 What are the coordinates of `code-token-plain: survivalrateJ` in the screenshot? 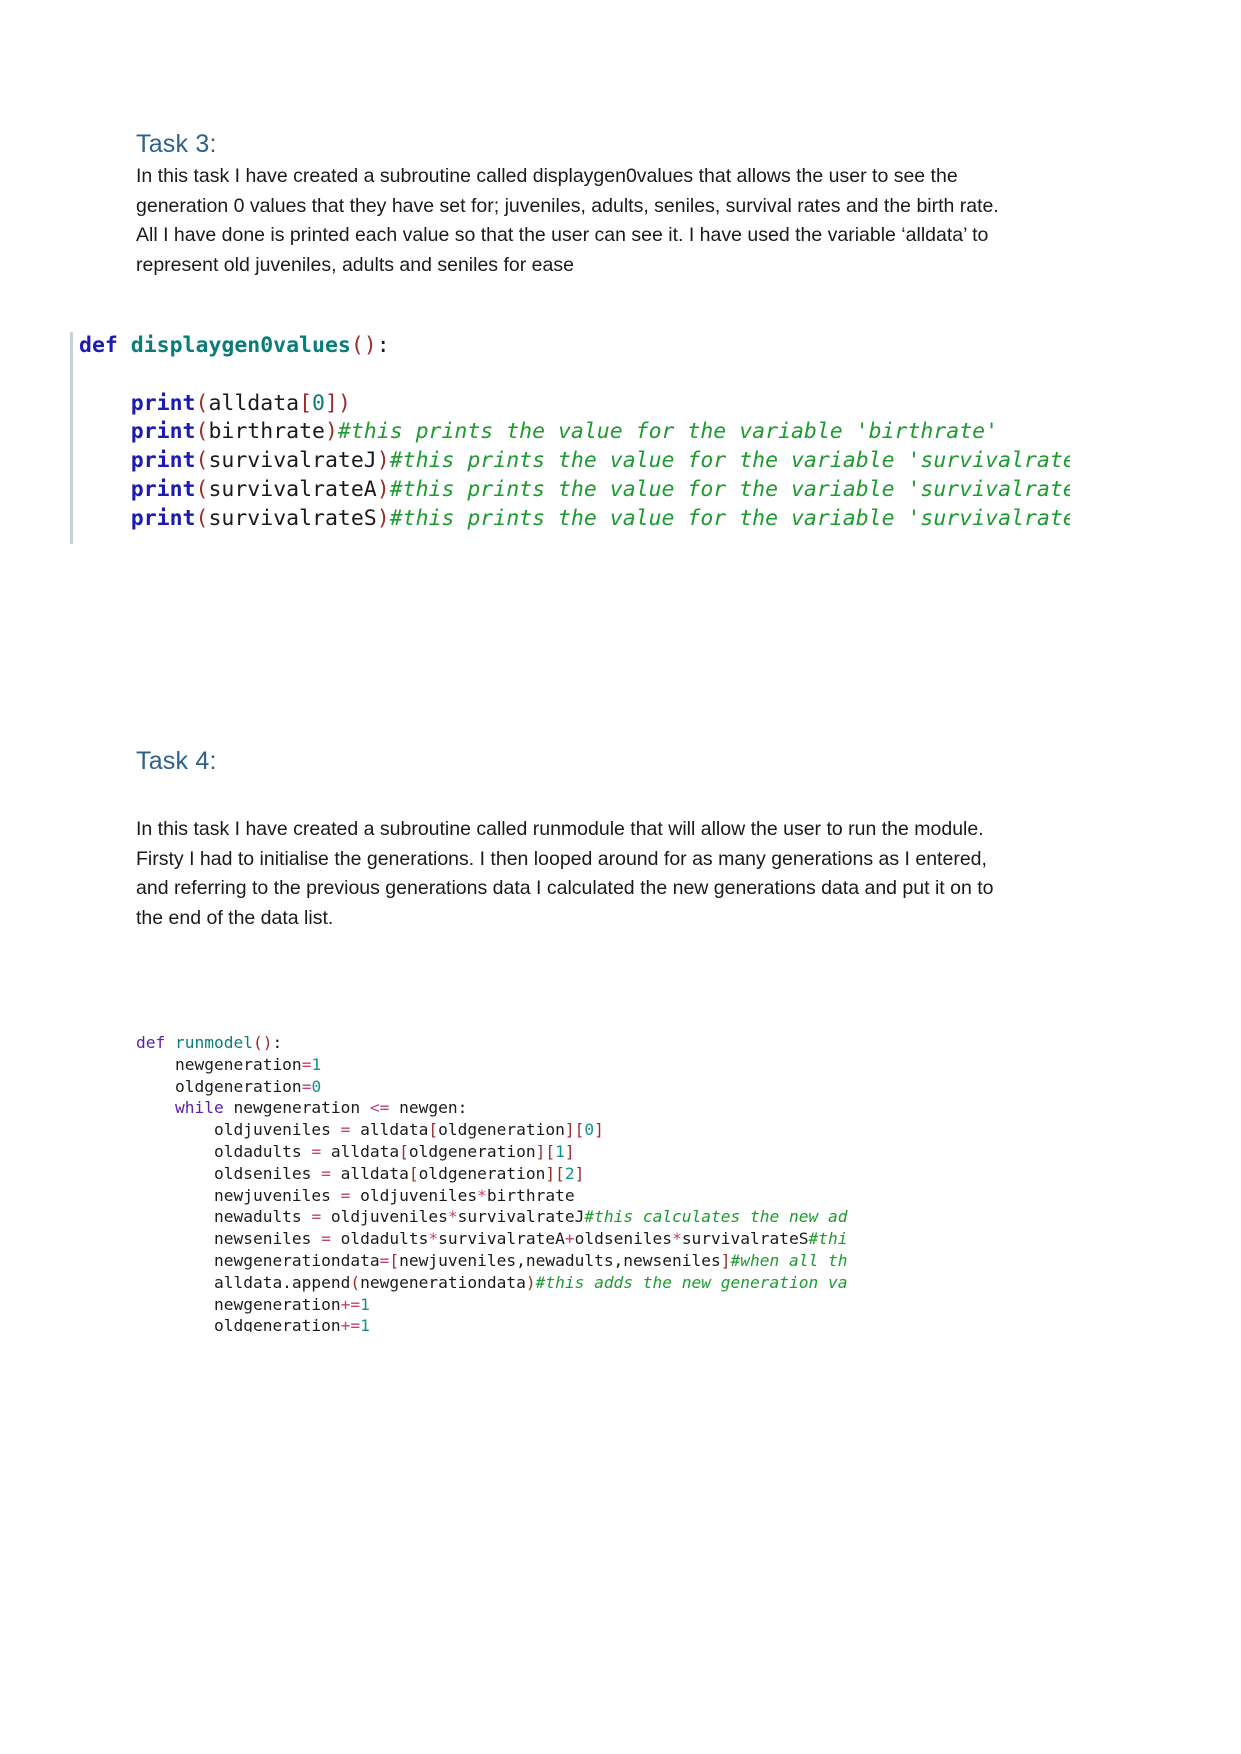 It's located at (521, 1217).